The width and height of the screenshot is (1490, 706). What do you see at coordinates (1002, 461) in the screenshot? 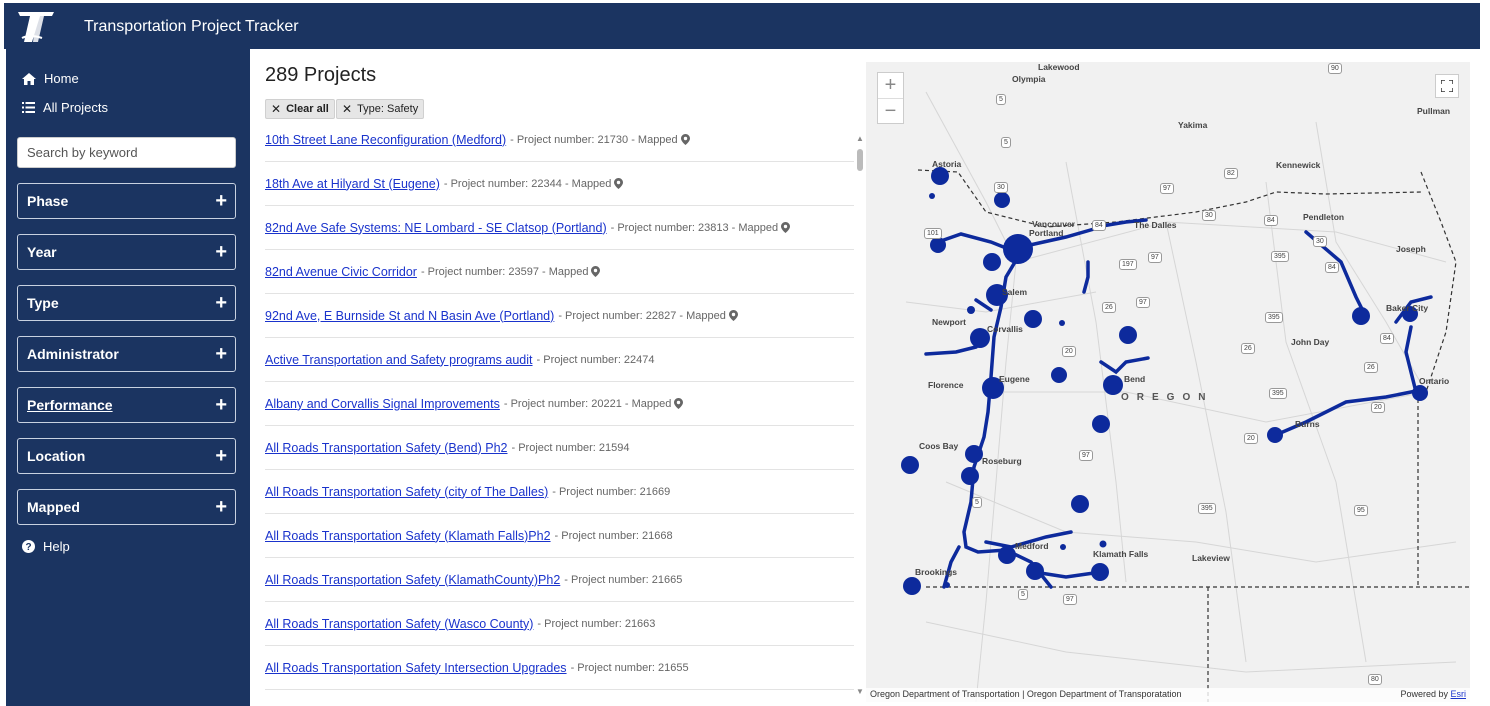
I see `map-place-label: Roseburg` at bounding box center [1002, 461].